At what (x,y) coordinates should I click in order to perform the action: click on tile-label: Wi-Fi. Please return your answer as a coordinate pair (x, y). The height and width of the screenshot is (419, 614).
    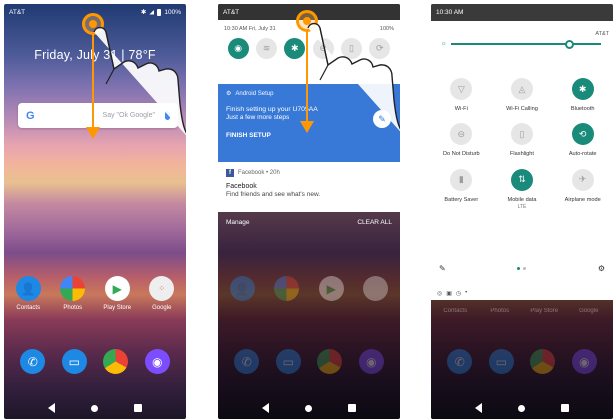
    Looking at the image, I should click on (461, 109).